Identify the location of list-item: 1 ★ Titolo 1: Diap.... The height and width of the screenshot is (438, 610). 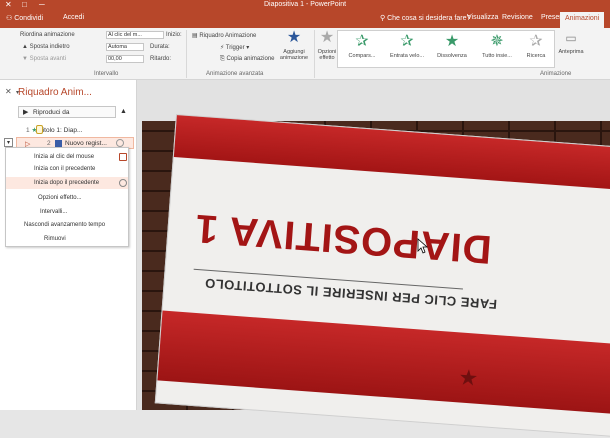
(54, 130).